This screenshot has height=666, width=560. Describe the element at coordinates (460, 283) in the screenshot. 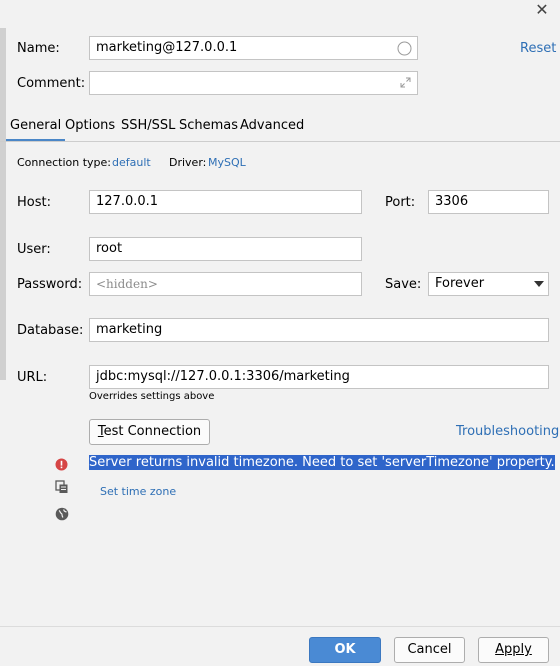

I see `save-value: Forever` at that location.